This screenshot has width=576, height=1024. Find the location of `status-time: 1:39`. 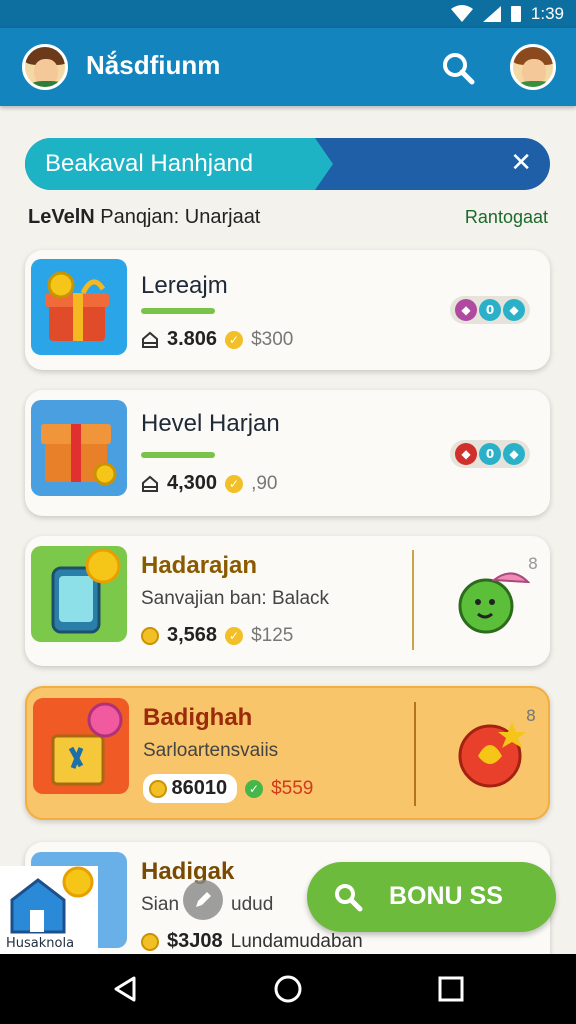

status-time: 1:39 is located at coordinates (547, 13).